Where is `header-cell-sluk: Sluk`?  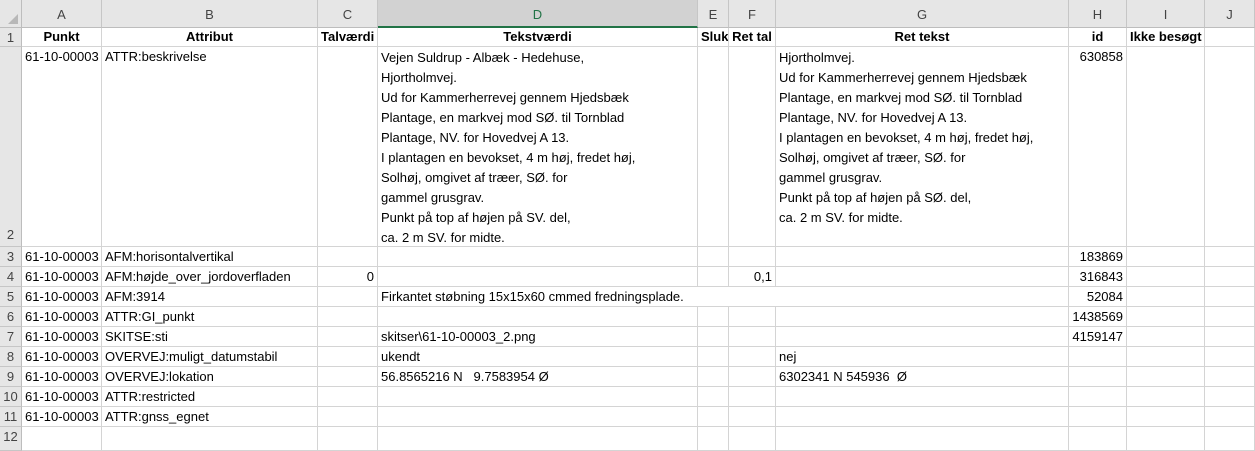 header-cell-sluk: Sluk is located at coordinates (713, 37).